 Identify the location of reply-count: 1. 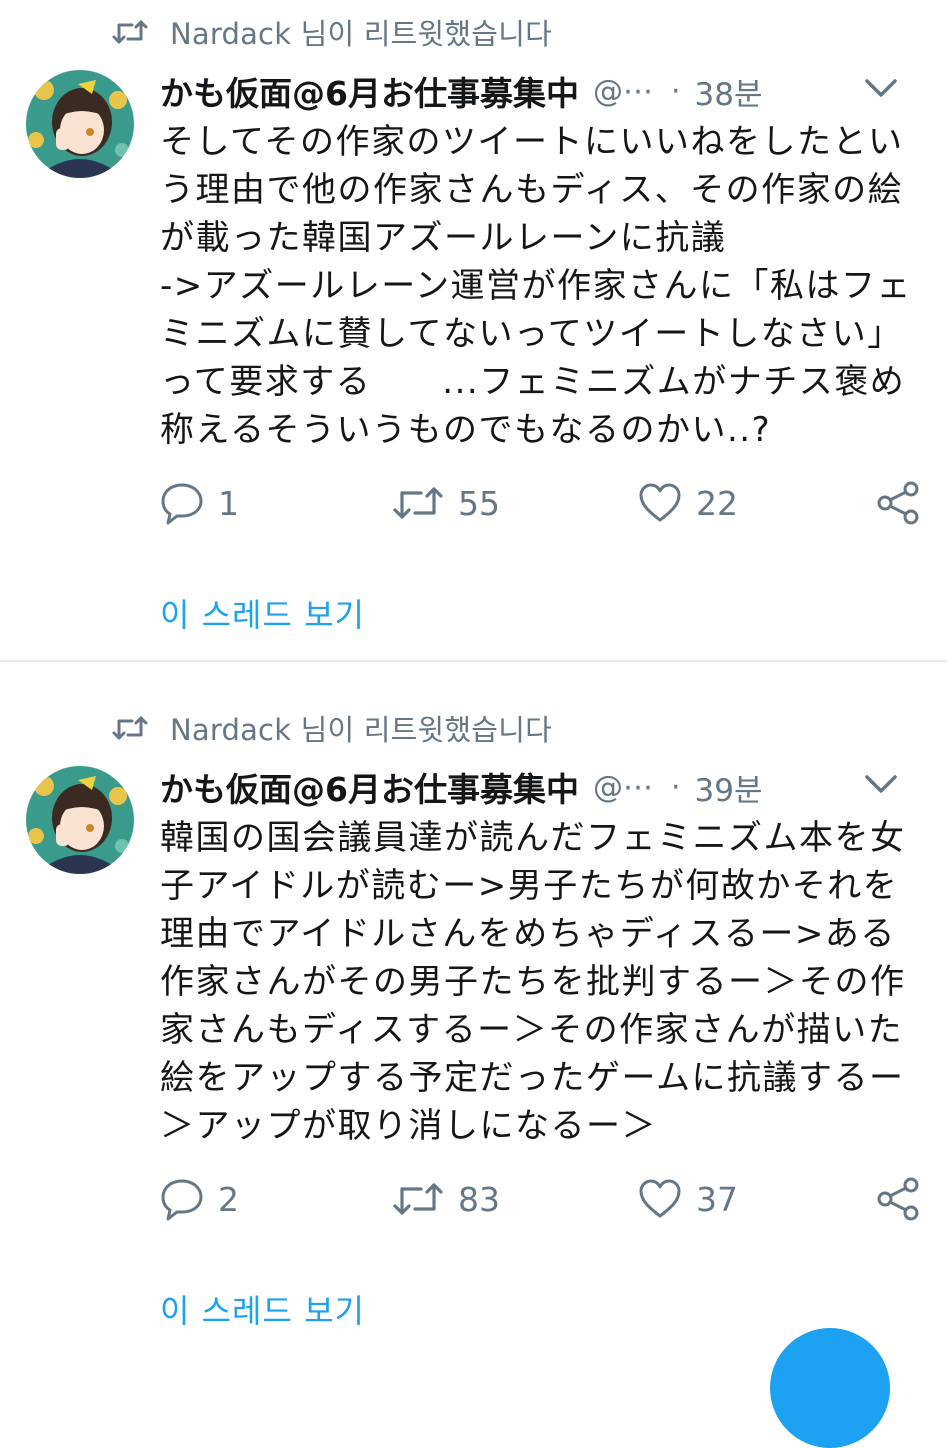
(228, 503).